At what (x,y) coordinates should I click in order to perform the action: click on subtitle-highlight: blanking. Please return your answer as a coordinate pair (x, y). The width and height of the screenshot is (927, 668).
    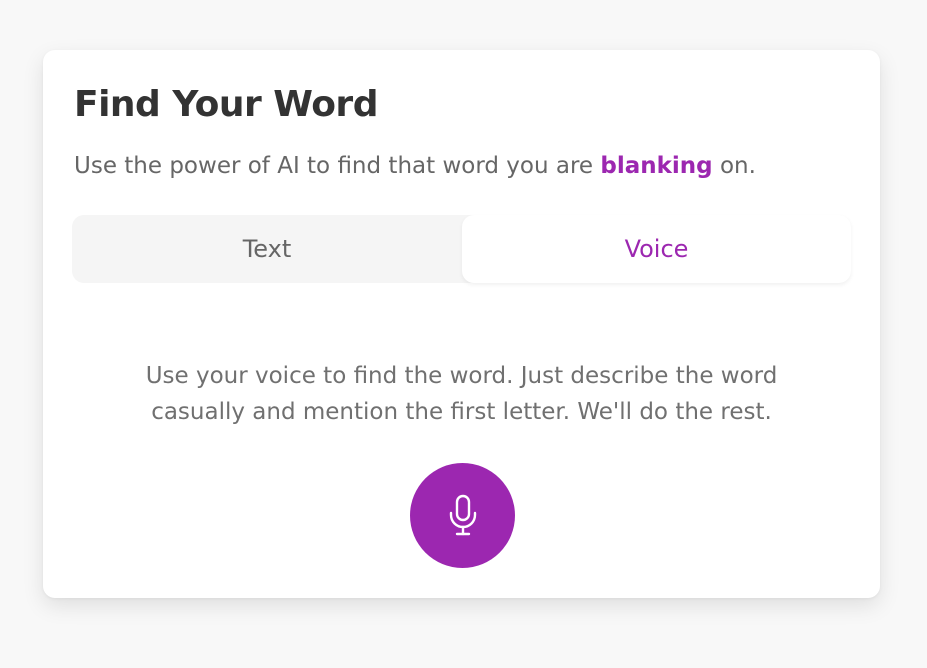
    Looking at the image, I should click on (656, 166).